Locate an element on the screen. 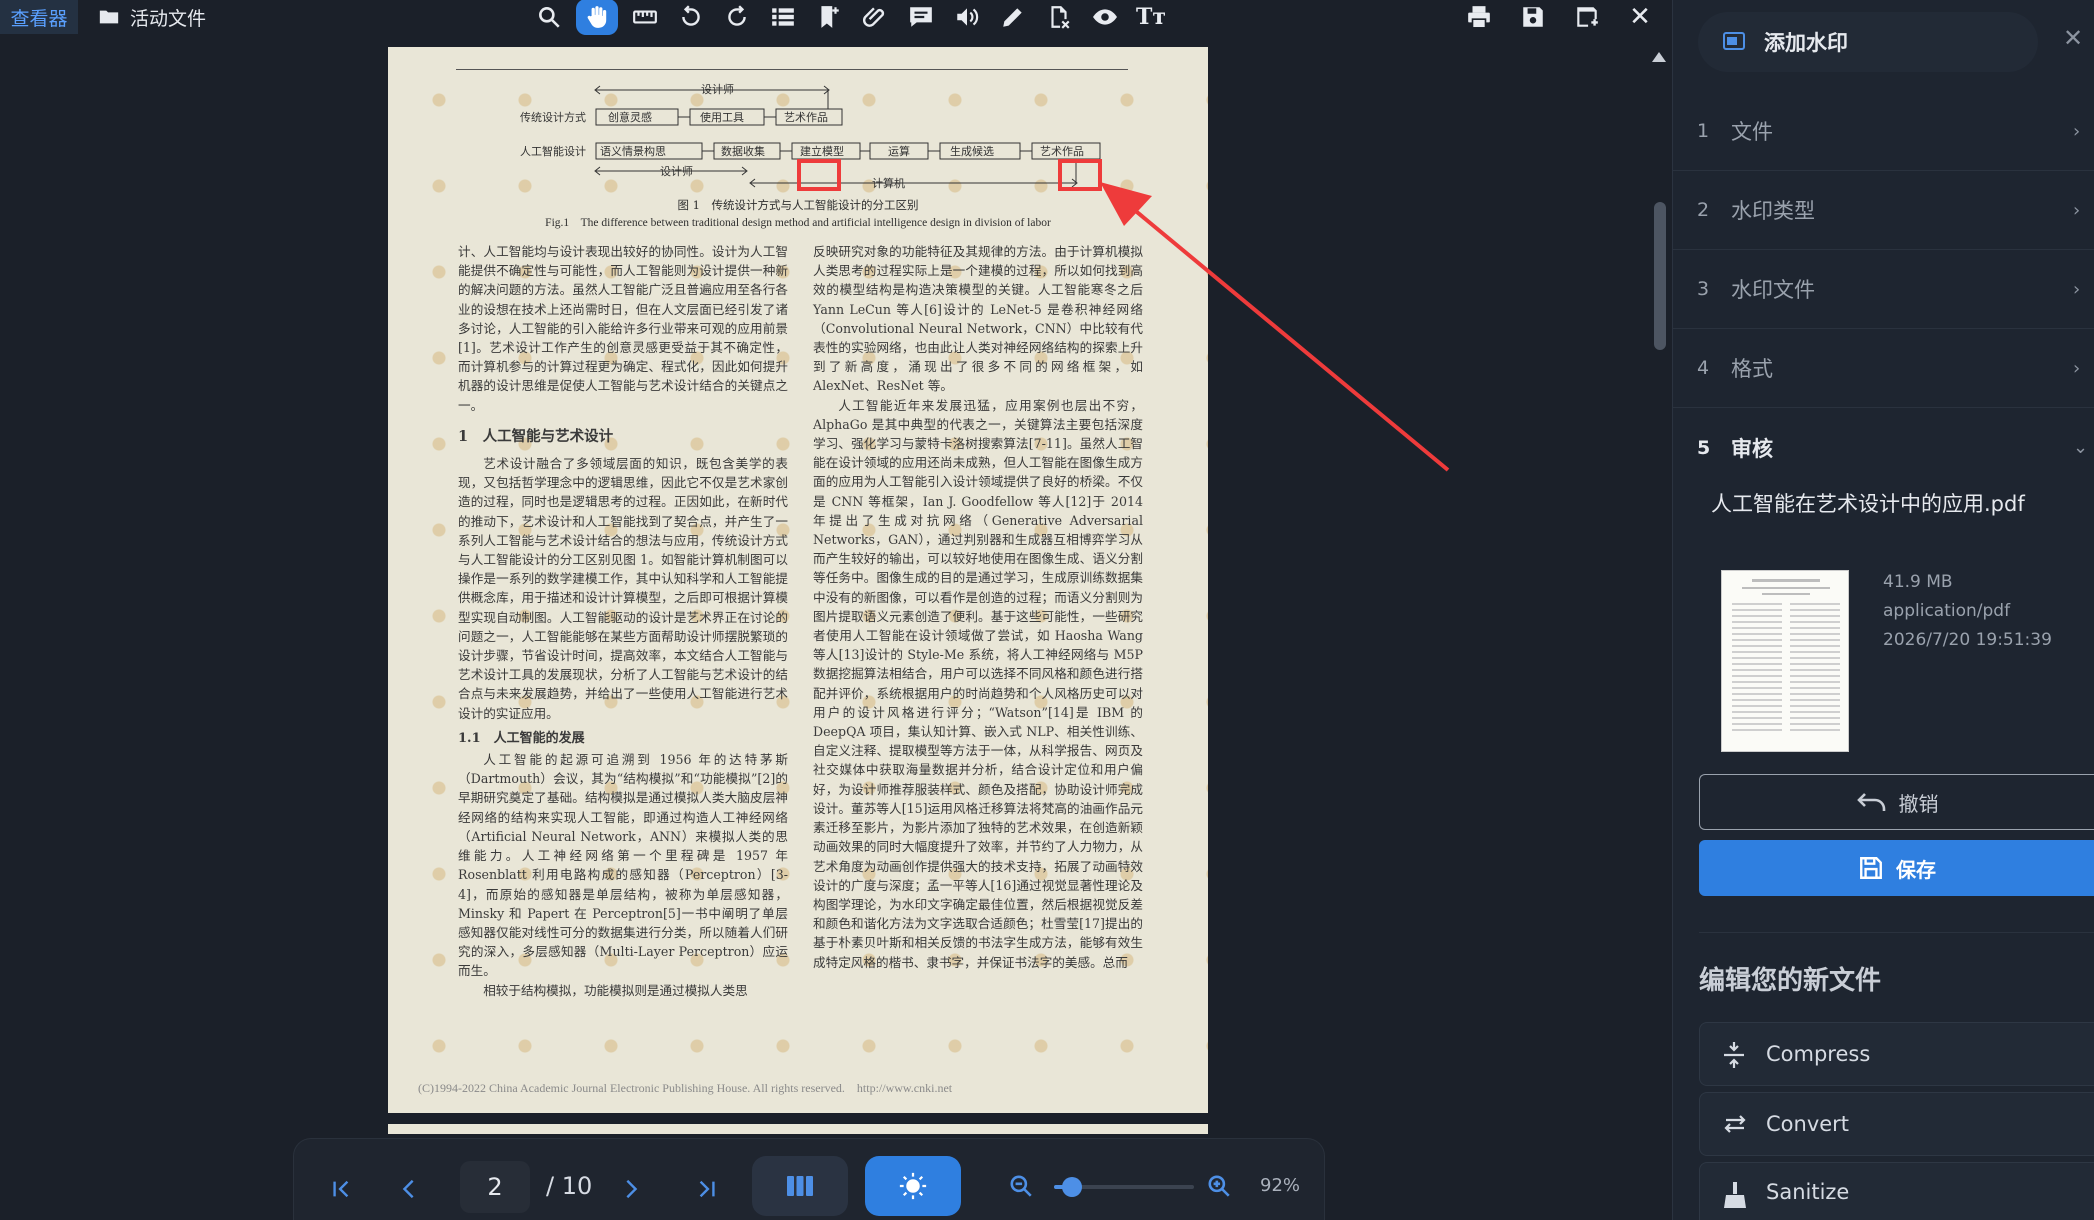 The height and width of the screenshot is (1220, 2094). pen-icon is located at coordinates (1013, 17).